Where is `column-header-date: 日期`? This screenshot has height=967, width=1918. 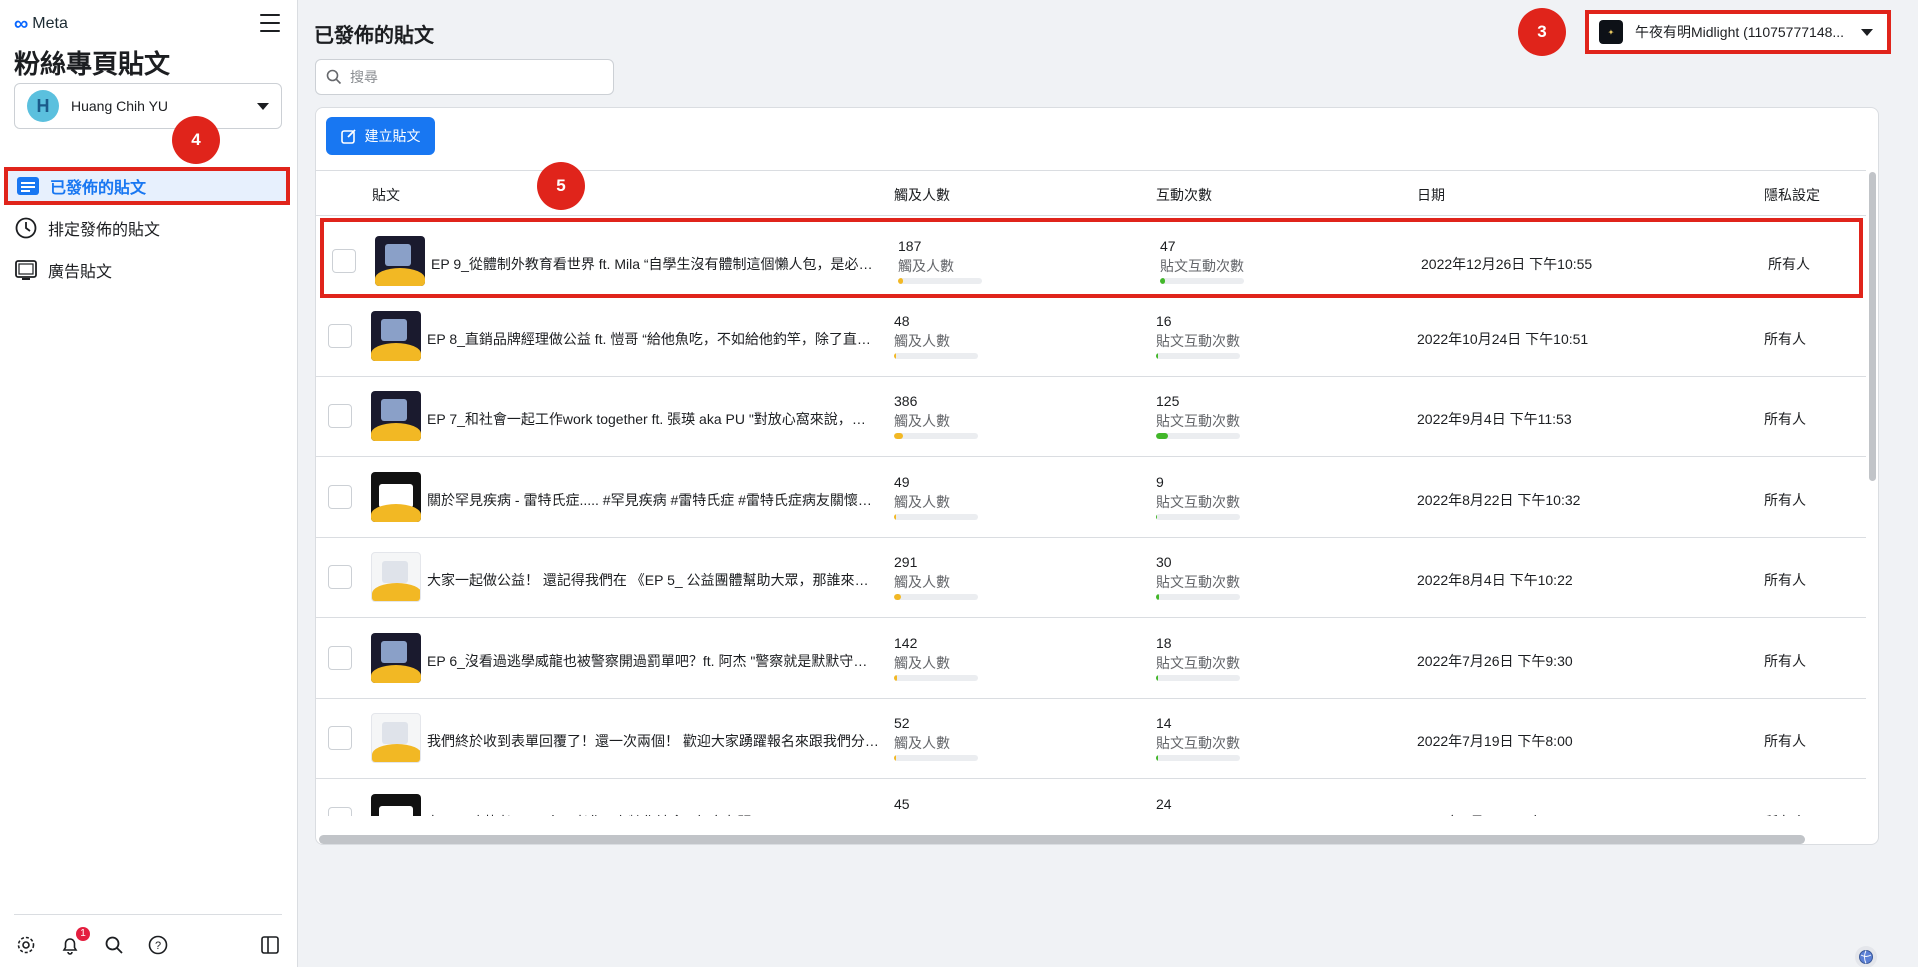 column-header-date: 日期 is located at coordinates (1431, 195).